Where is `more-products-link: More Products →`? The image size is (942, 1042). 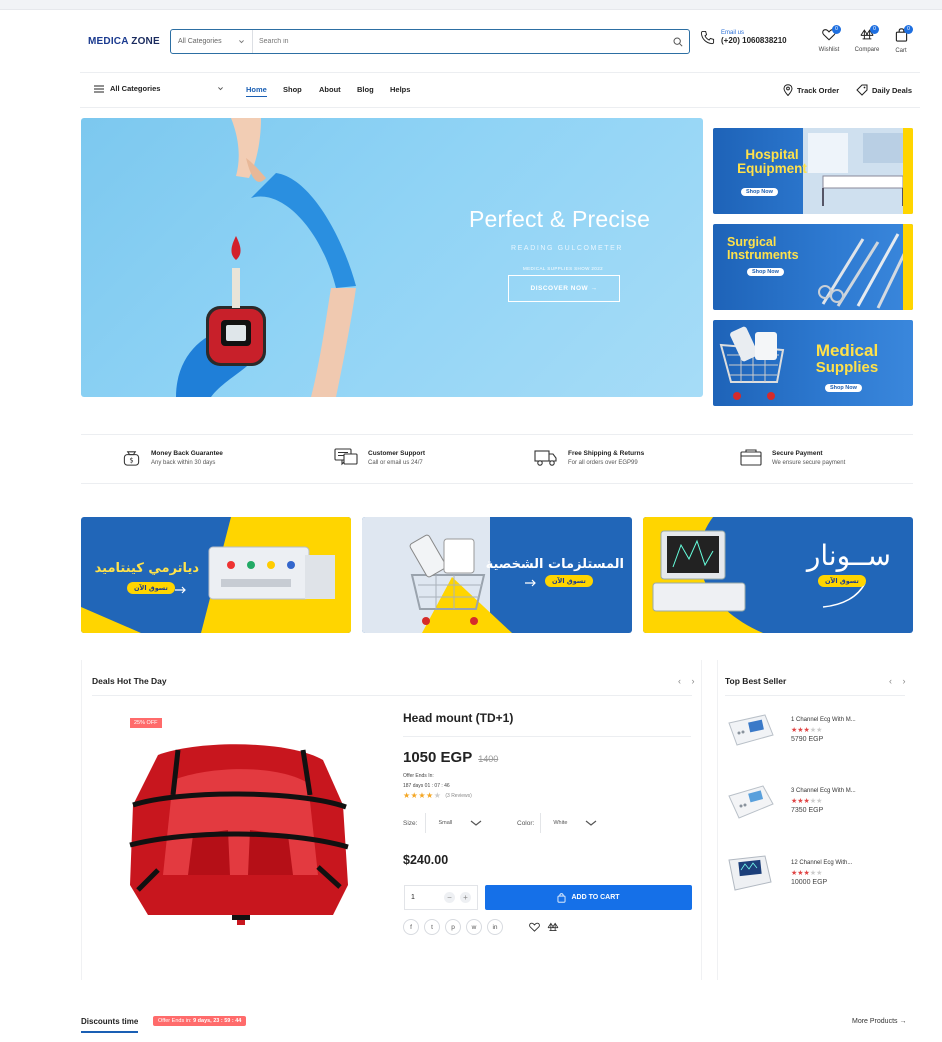 more-products-link: More Products → is located at coordinates (879, 1021).